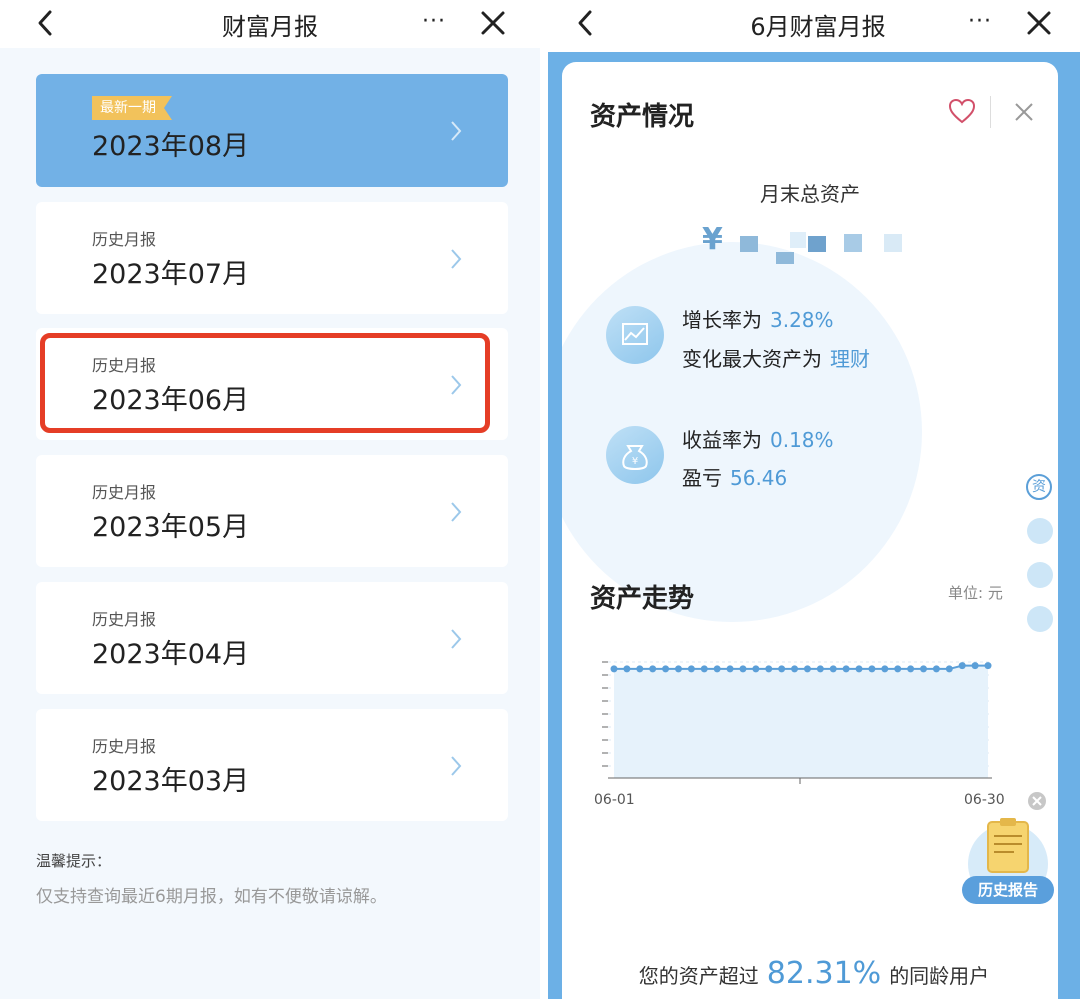 This screenshot has width=1080, height=999. I want to click on side-nav-assets: 资, so click(1039, 487).